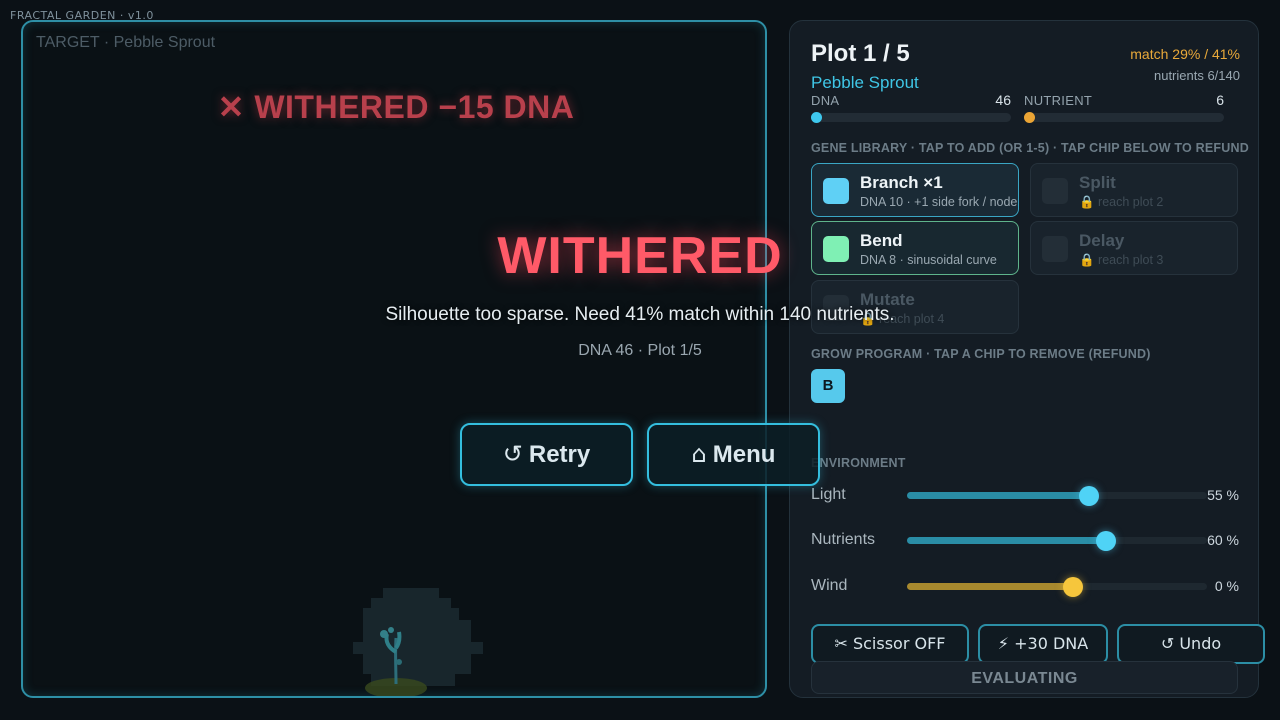 The height and width of the screenshot is (720, 1280). I want to click on dna-bar, so click(911, 117).